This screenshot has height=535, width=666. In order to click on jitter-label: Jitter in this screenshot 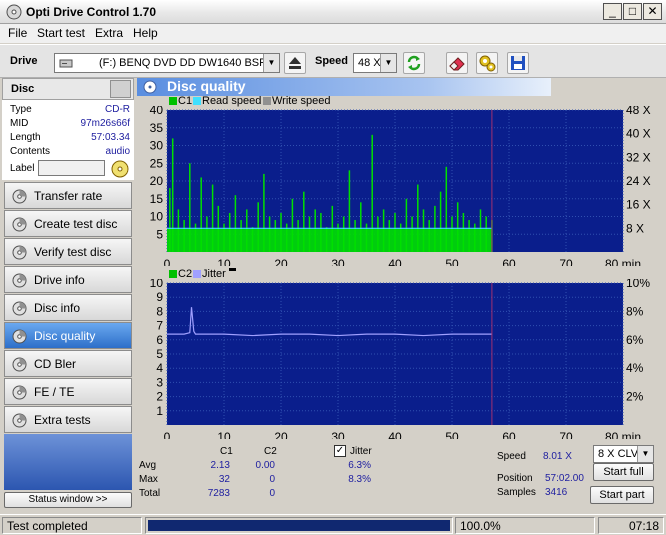, I will do `click(361, 451)`.